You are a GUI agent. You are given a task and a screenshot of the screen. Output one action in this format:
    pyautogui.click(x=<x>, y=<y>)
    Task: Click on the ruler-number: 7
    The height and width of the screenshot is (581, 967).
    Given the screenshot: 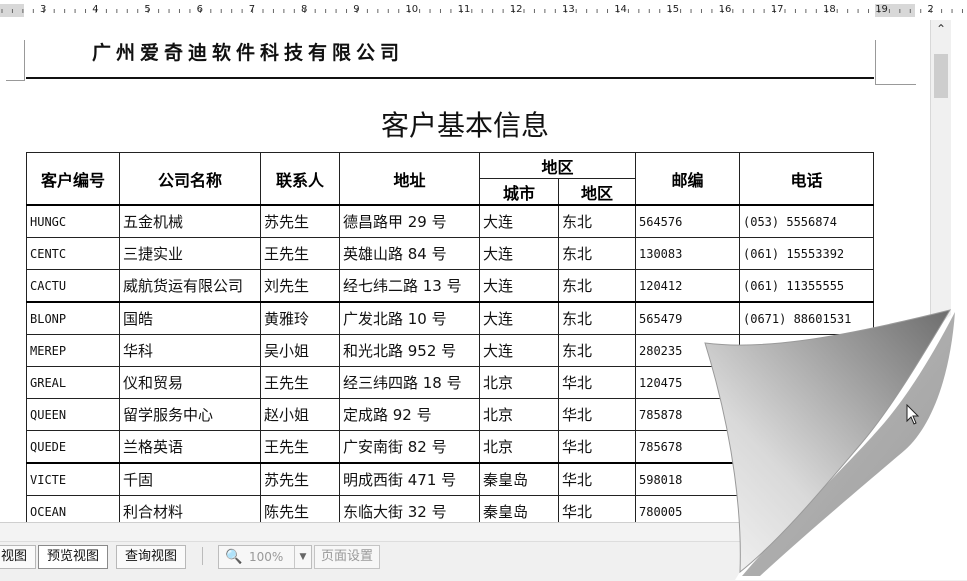 What is the action you would take?
    pyautogui.click(x=252, y=9)
    